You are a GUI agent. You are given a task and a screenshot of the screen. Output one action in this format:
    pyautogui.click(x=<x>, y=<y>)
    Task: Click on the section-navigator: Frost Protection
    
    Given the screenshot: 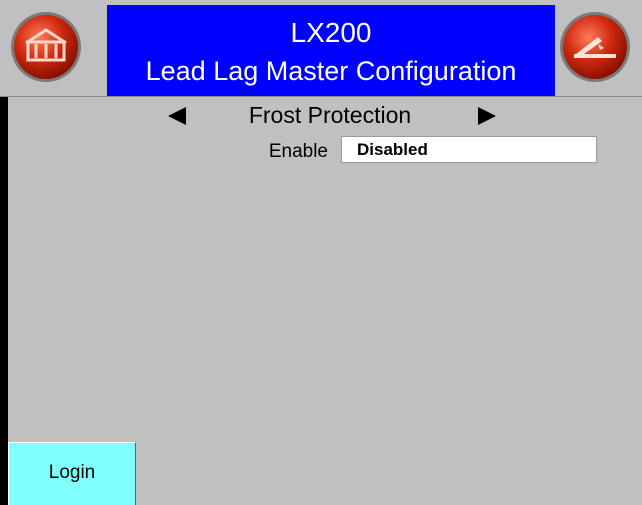 What is the action you would take?
    pyautogui.click(x=330, y=115)
    